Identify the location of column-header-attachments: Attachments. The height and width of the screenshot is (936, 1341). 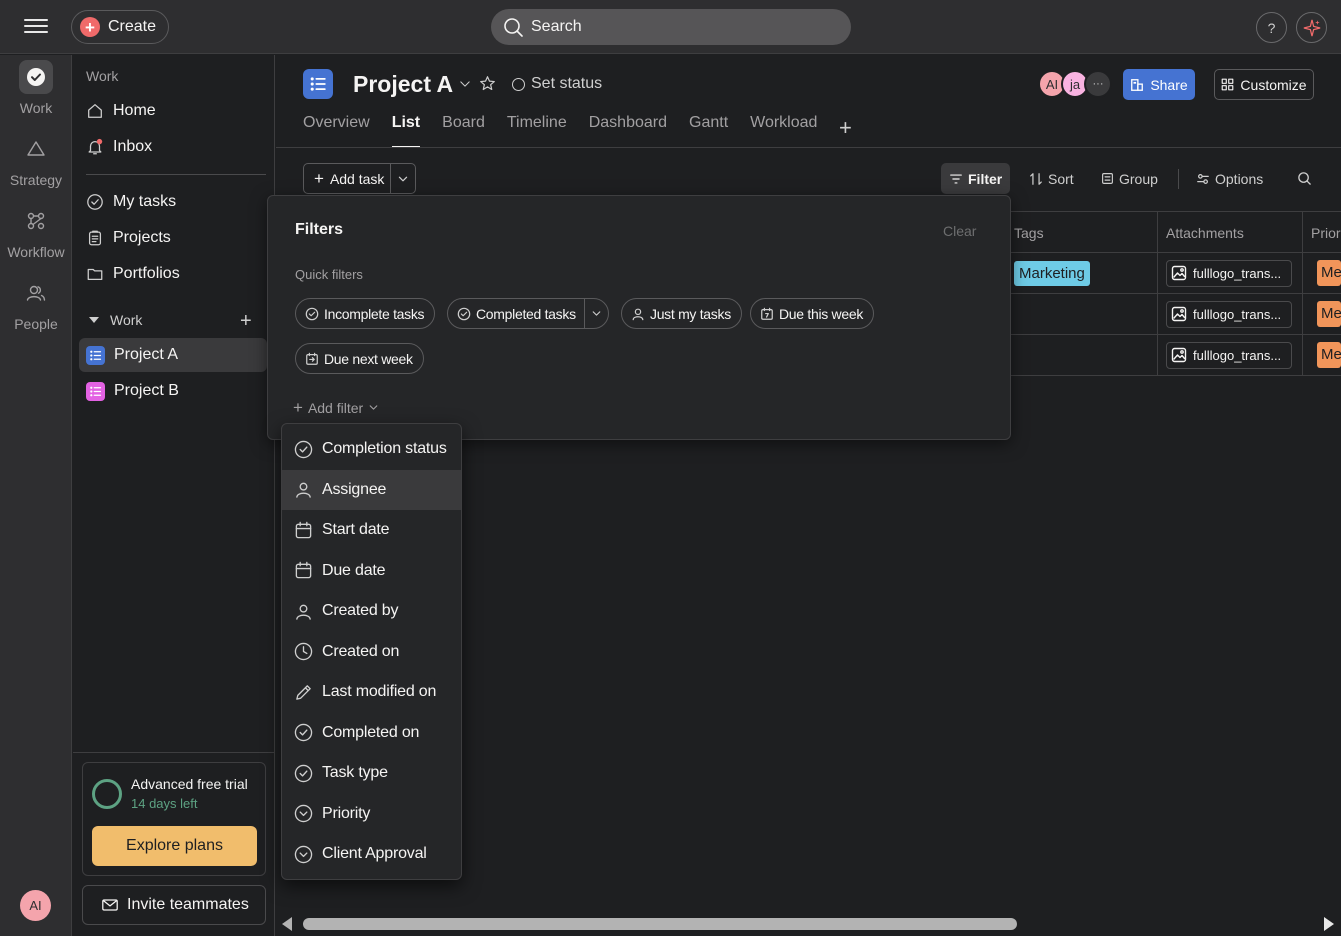
(1229, 232).